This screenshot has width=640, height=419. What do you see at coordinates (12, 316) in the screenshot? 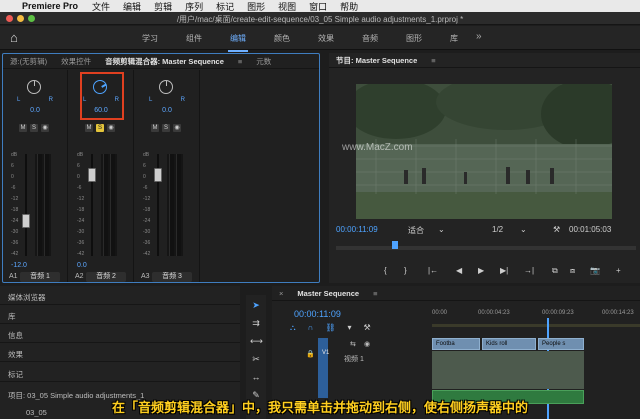
I see `tab-libraries: 库` at bounding box center [12, 316].